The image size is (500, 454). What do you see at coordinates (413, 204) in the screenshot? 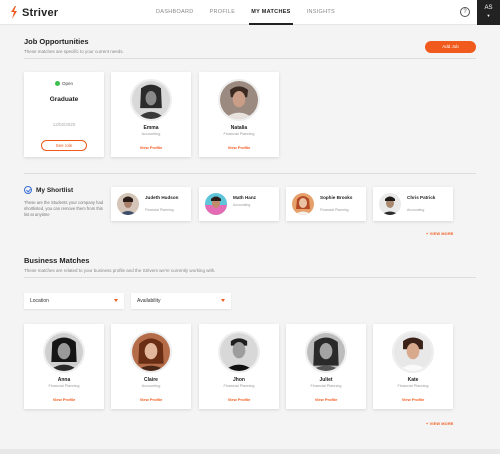
I see `shortlist-card: Chris Patrick Accounting` at bounding box center [413, 204].